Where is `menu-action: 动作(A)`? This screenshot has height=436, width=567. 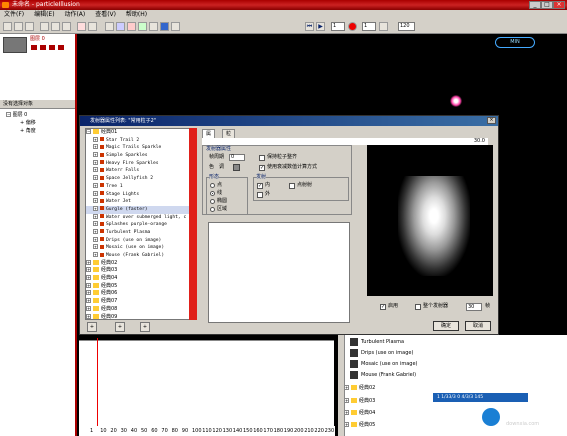 menu-action: 动作(A) is located at coordinates (74, 15).